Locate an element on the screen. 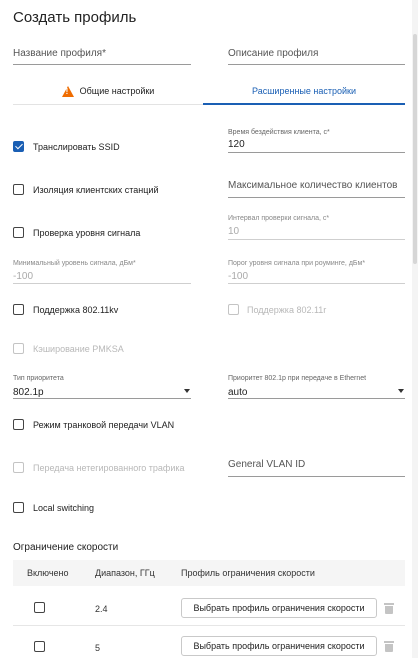 This screenshot has height=658, width=418. idle-time-required: * is located at coordinates (328, 132).